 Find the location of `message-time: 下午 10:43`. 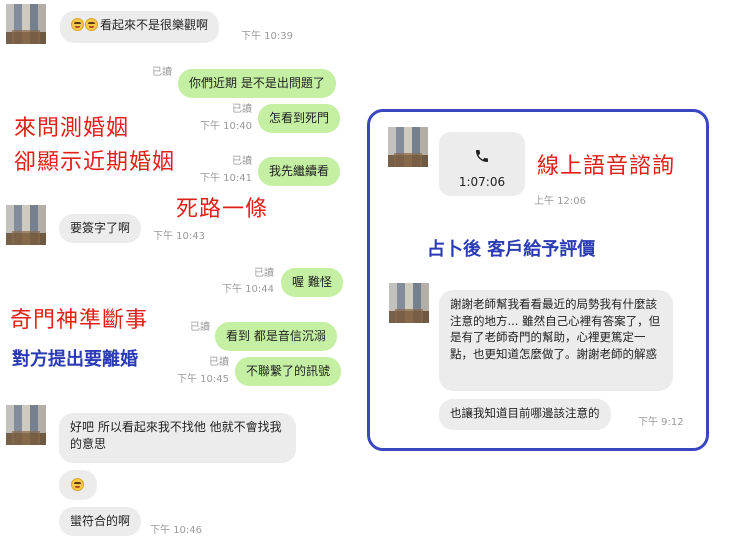

message-time: 下午 10:43 is located at coordinates (179, 236).